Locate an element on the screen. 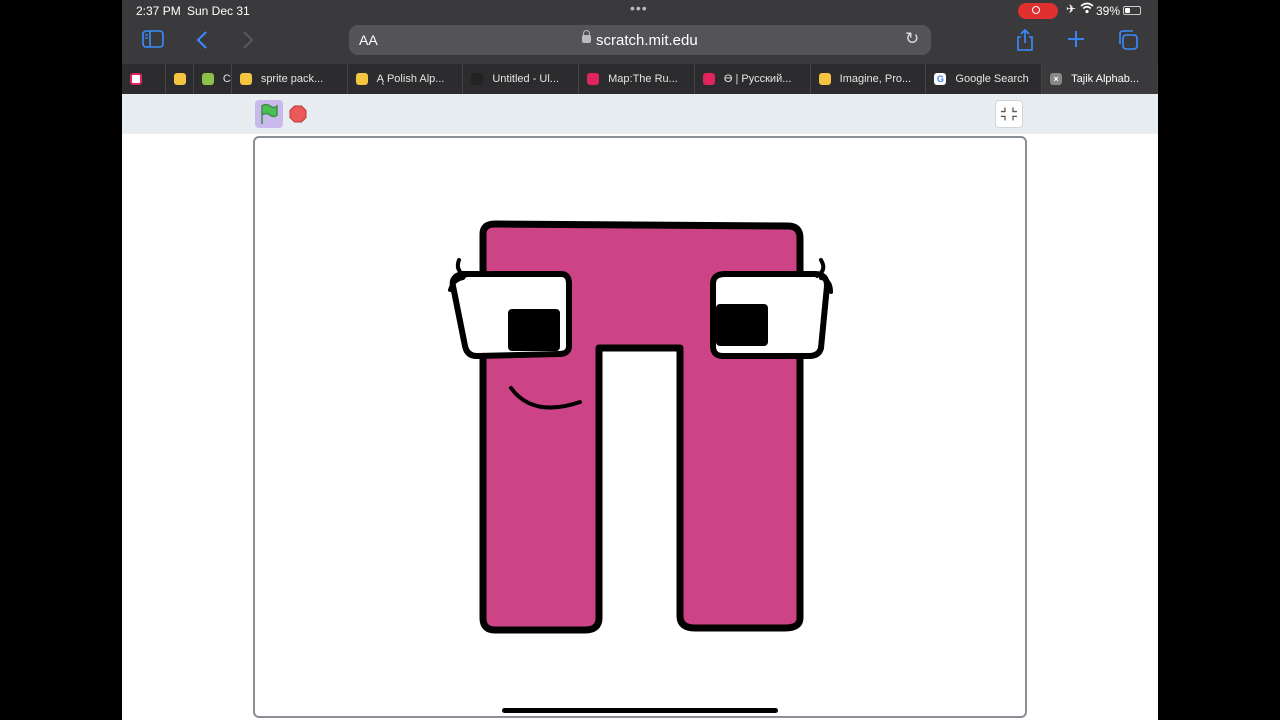 The width and height of the screenshot is (1280, 720). close-icon: × is located at coordinates (1056, 79).